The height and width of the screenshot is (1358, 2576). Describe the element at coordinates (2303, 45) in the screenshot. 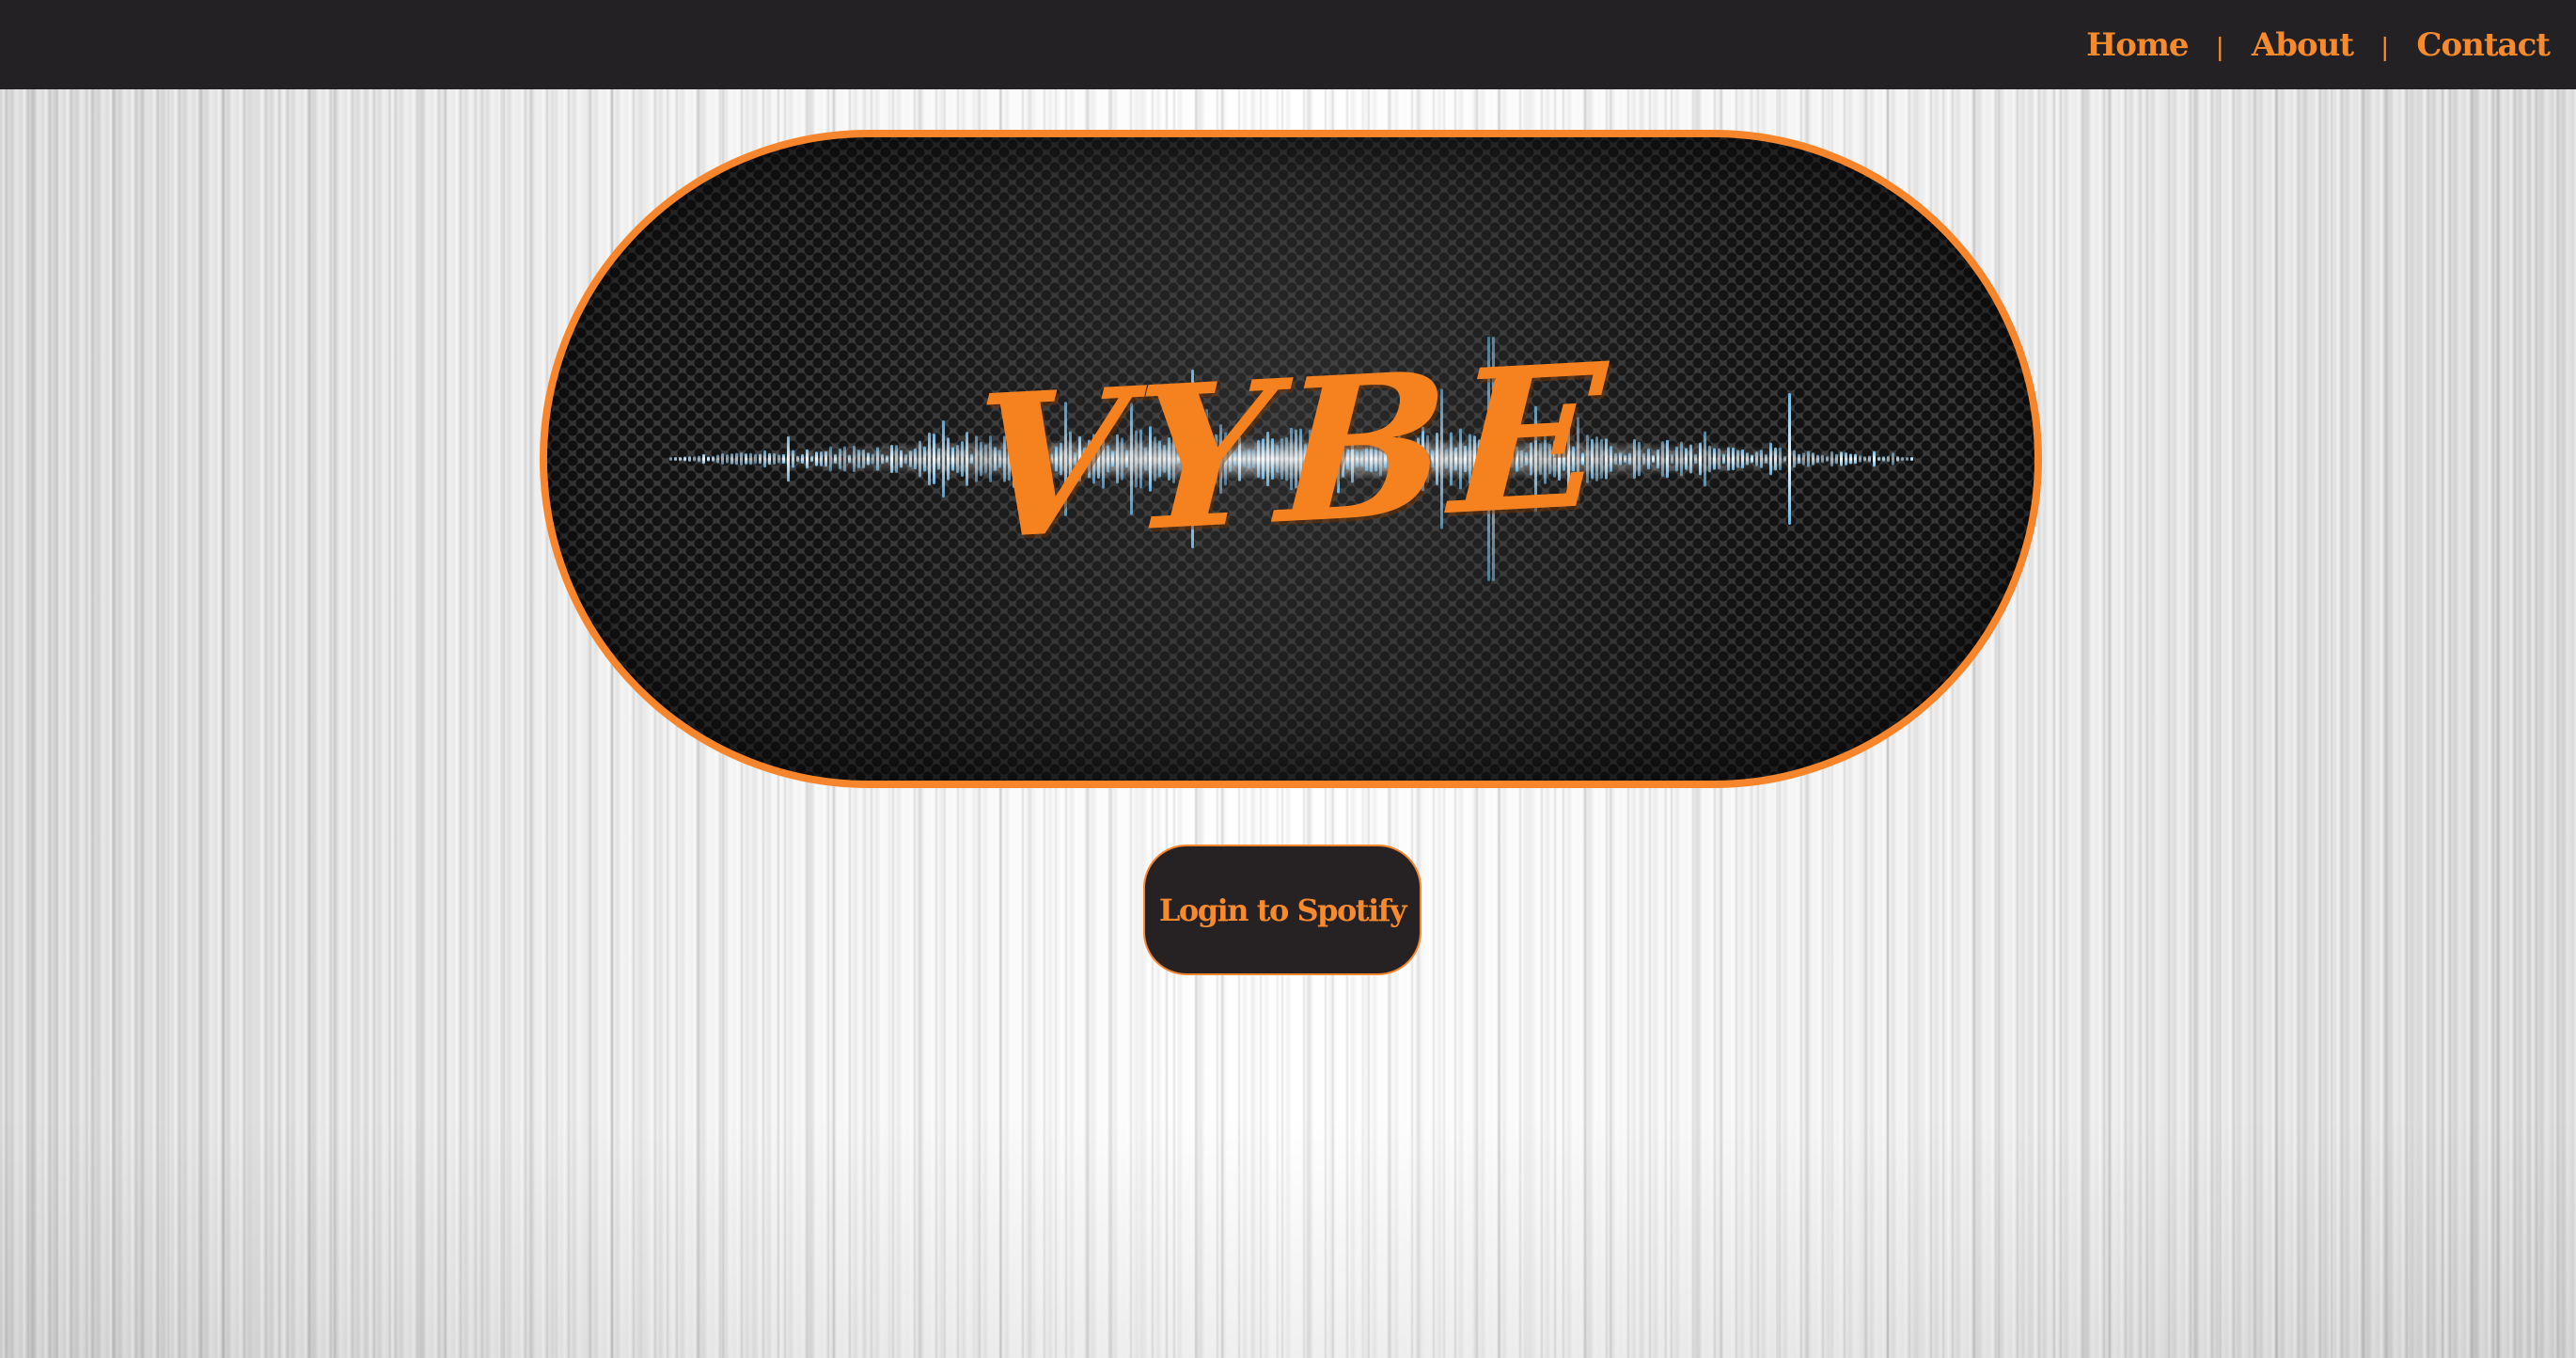

I see `nav-about-link: About` at that location.